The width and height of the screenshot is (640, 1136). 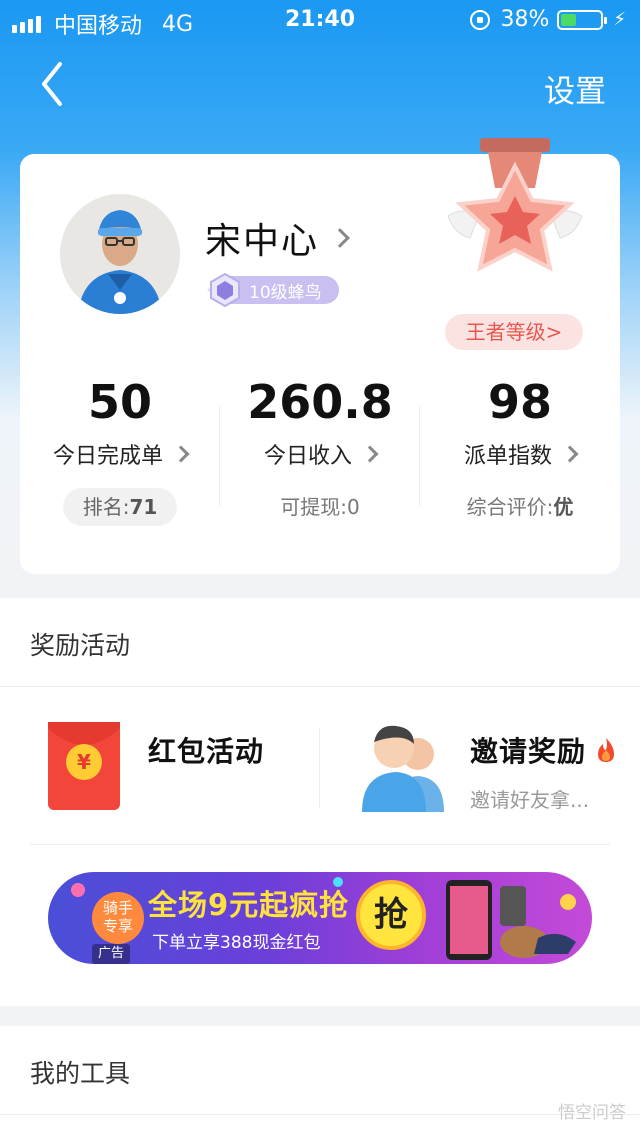 I want to click on red-envelope-icon: ¥, so click(x=84, y=766).